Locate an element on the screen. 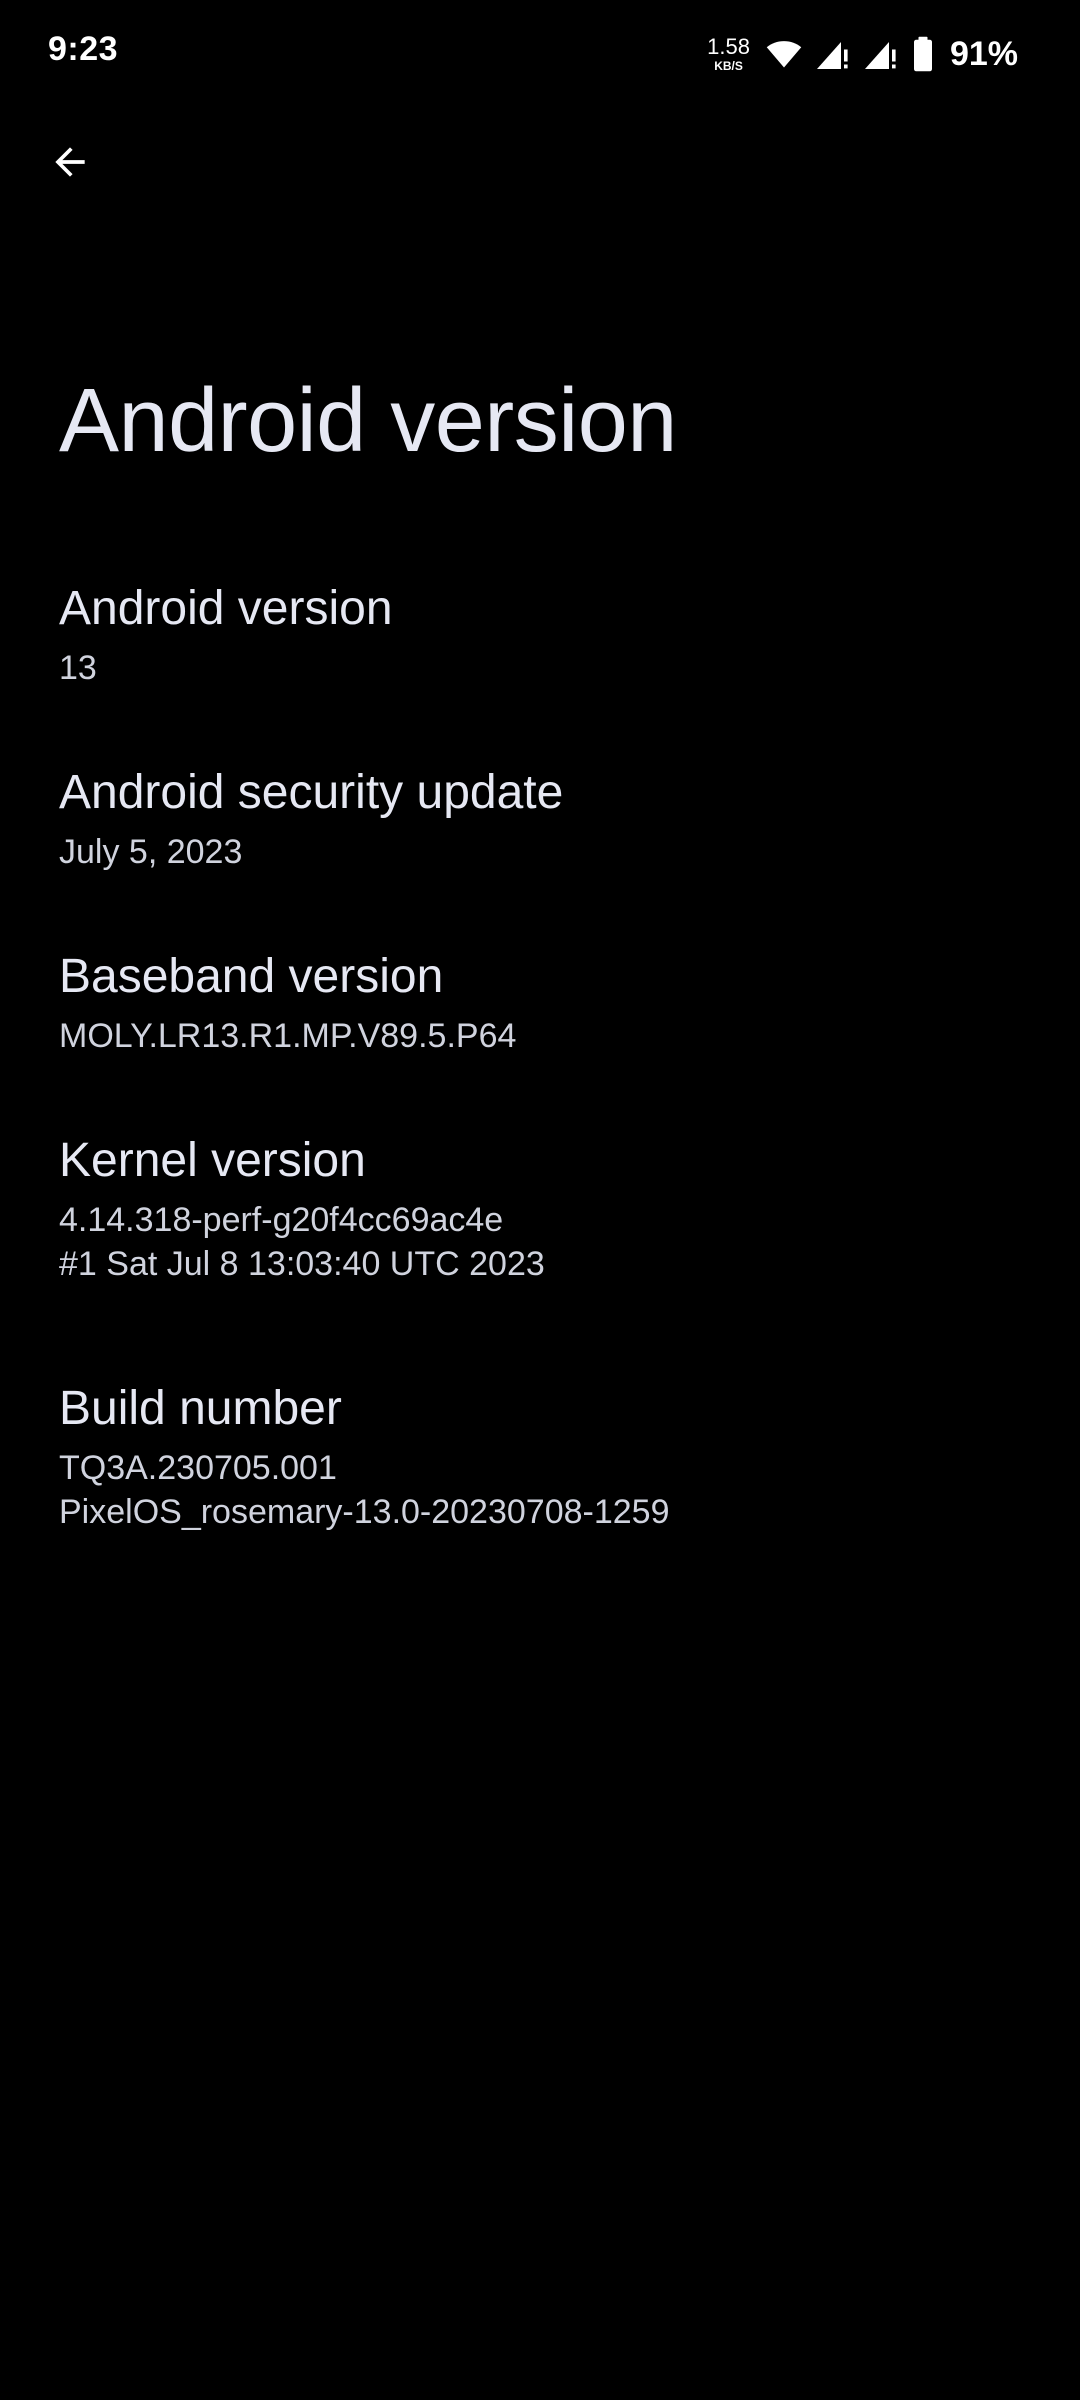 This screenshot has height=2400, width=1080. security-update-item: Android security update July 5, 2023 is located at coordinates (540, 836).